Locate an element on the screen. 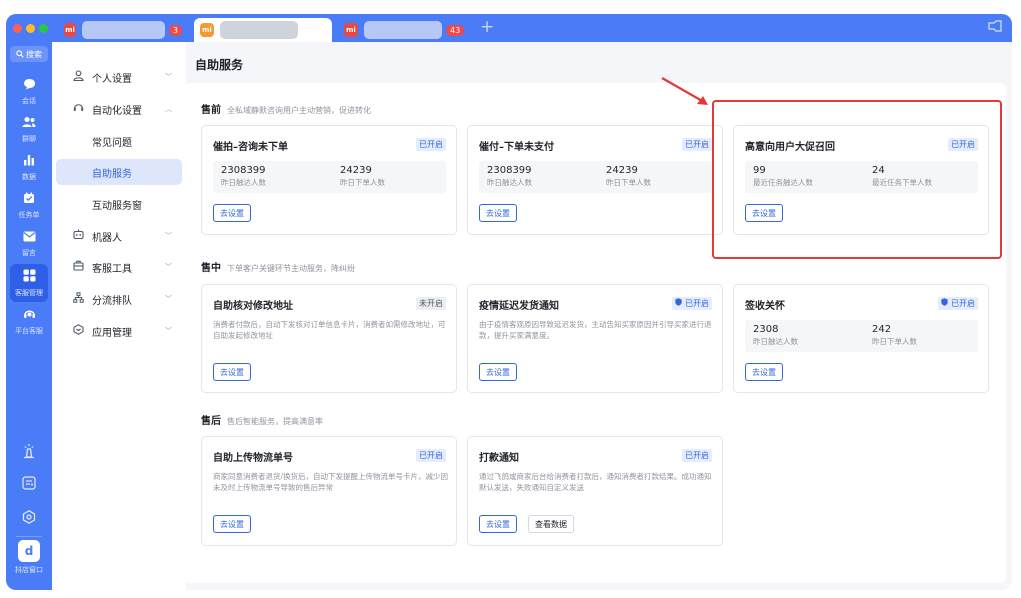  search-icon is located at coordinates (20, 54).